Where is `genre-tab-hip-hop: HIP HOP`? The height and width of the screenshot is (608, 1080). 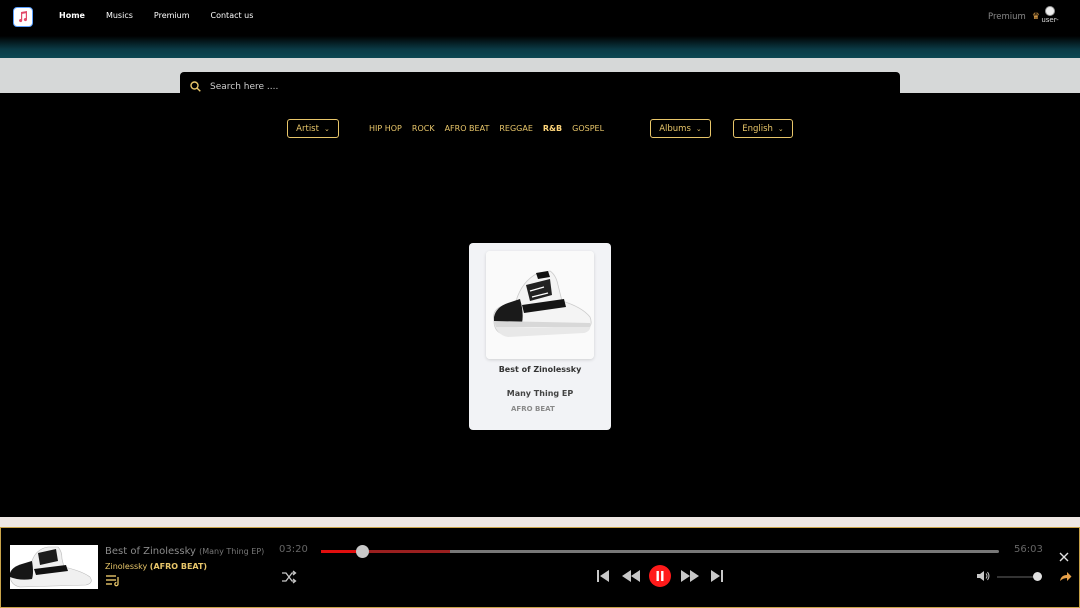
genre-tab-hip-hop: HIP HOP is located at coordinates (385, 128).